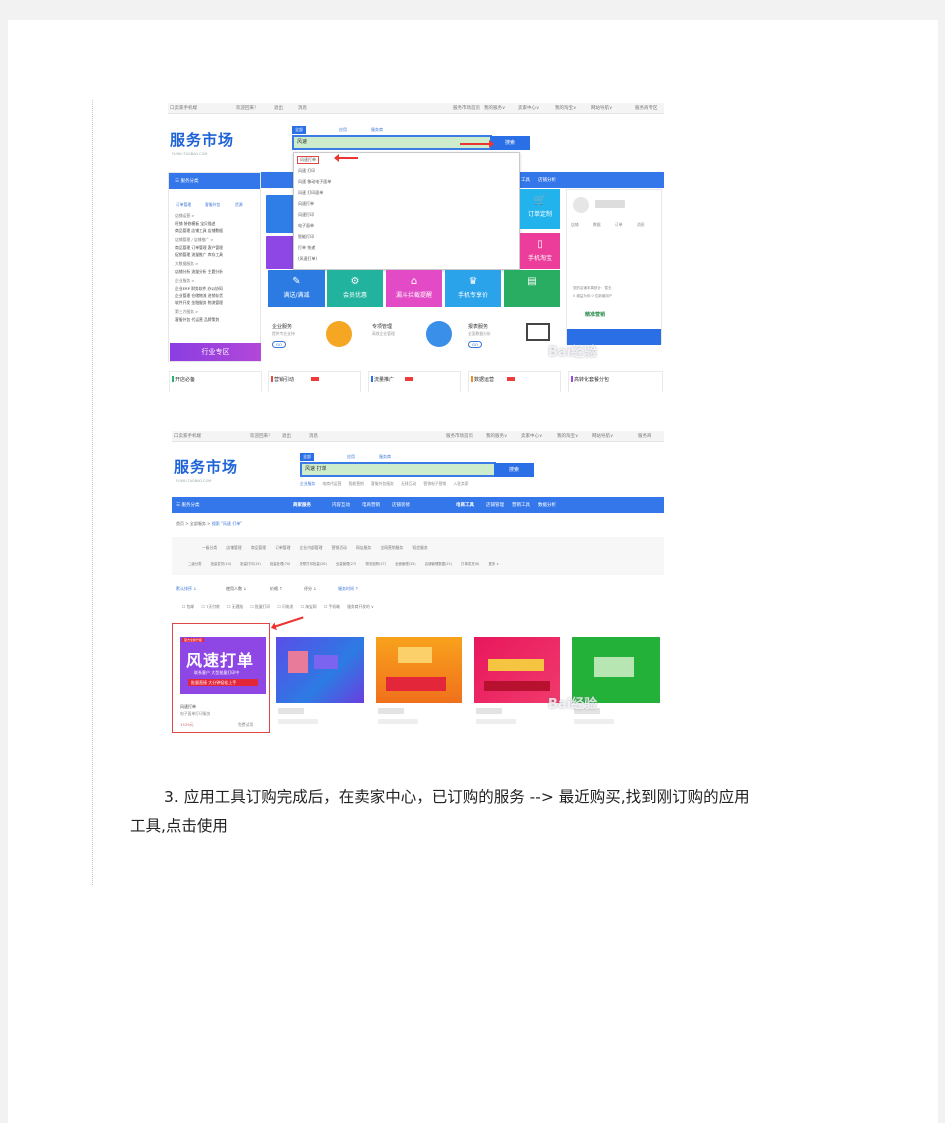 Image resolution: width=945 pixels, height=1123 pixels. What do you see at coordinates (414, 381) in the screenshot?
I see `category-card: 流量推广` at bounding box center [414, 381].